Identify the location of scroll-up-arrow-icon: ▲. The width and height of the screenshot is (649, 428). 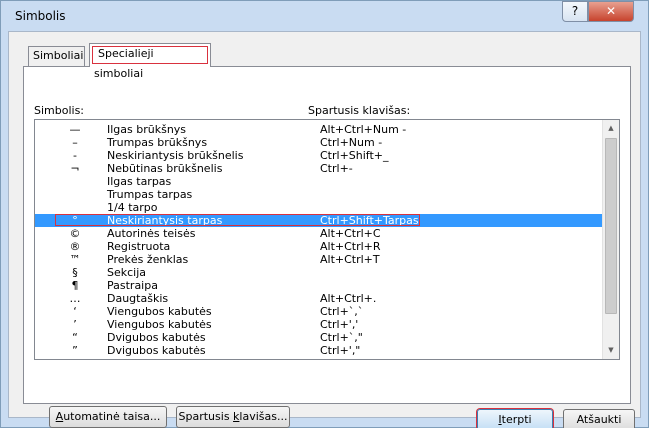
(611, 128).